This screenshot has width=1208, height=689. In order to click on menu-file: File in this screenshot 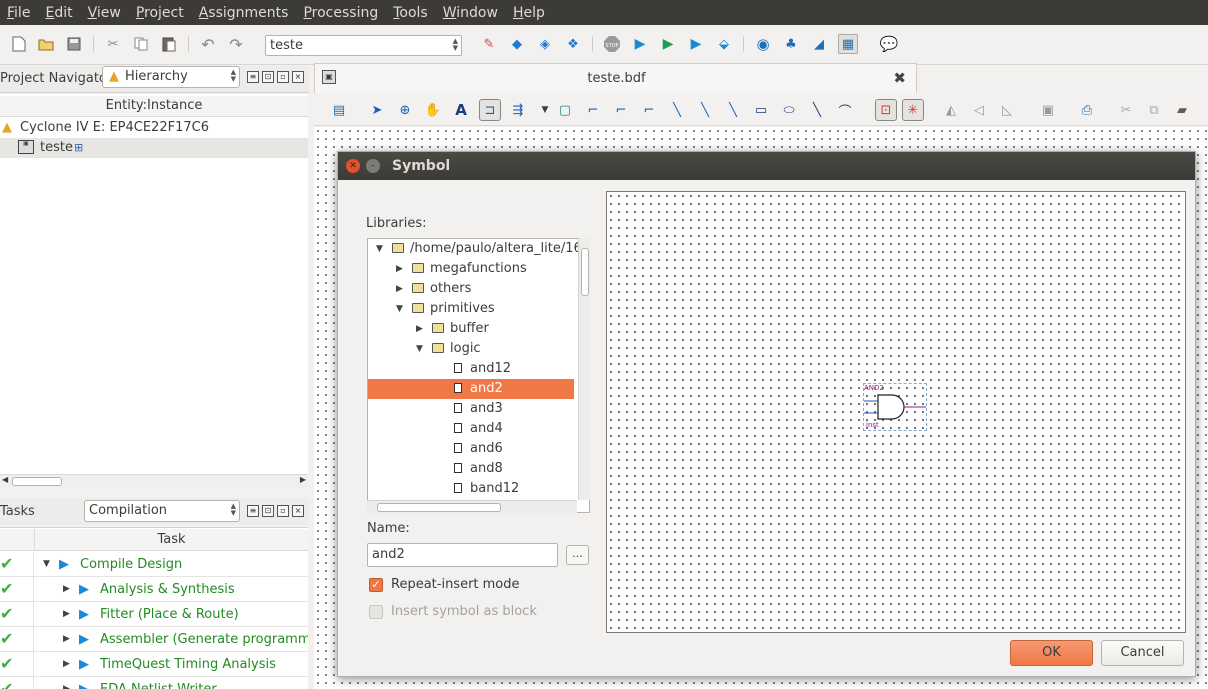, I will do `click(19, 13)`.